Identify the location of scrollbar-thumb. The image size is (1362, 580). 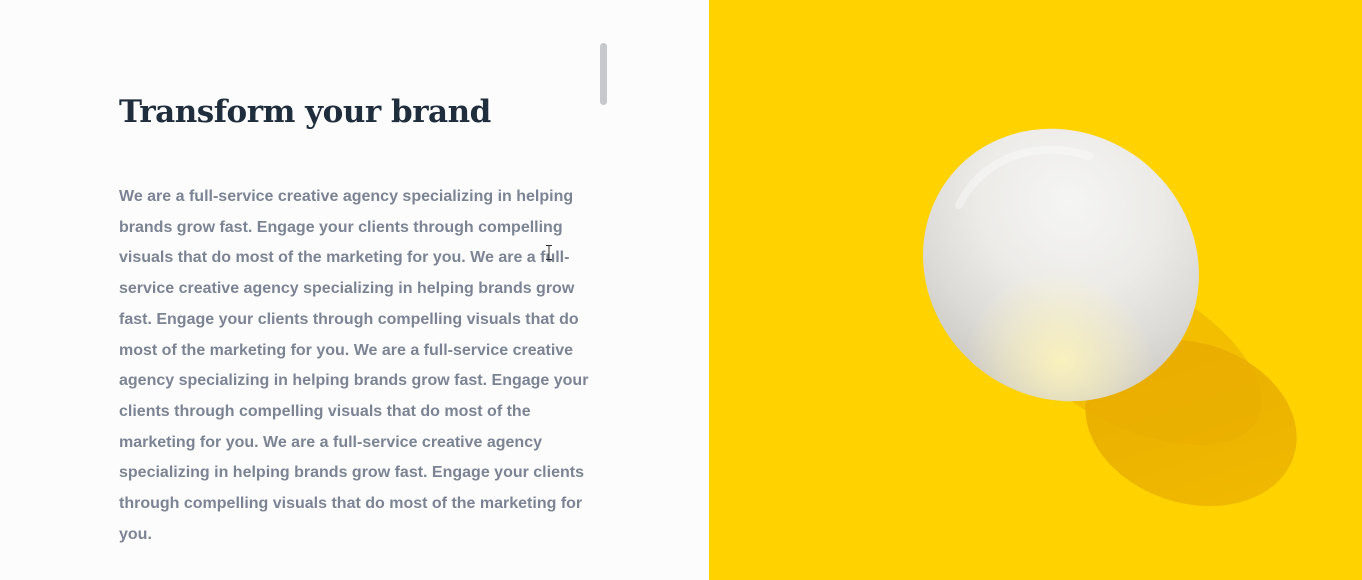
(603, 74).